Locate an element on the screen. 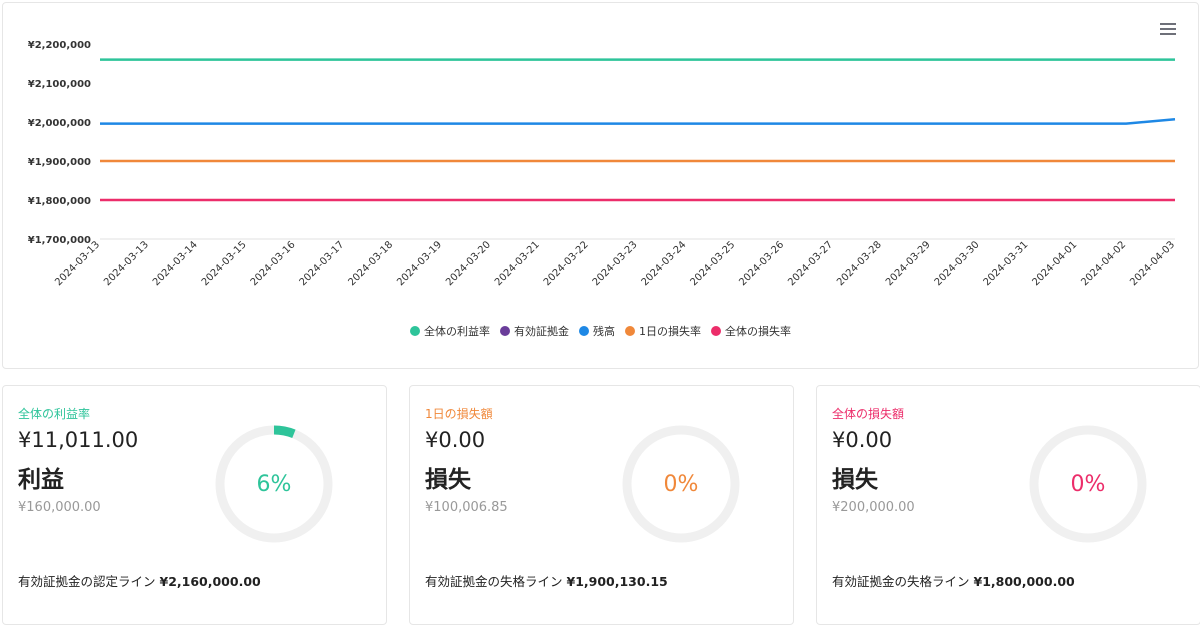  threshold-value: ¥1,900,130.15 is located at coordinates (617, 581).